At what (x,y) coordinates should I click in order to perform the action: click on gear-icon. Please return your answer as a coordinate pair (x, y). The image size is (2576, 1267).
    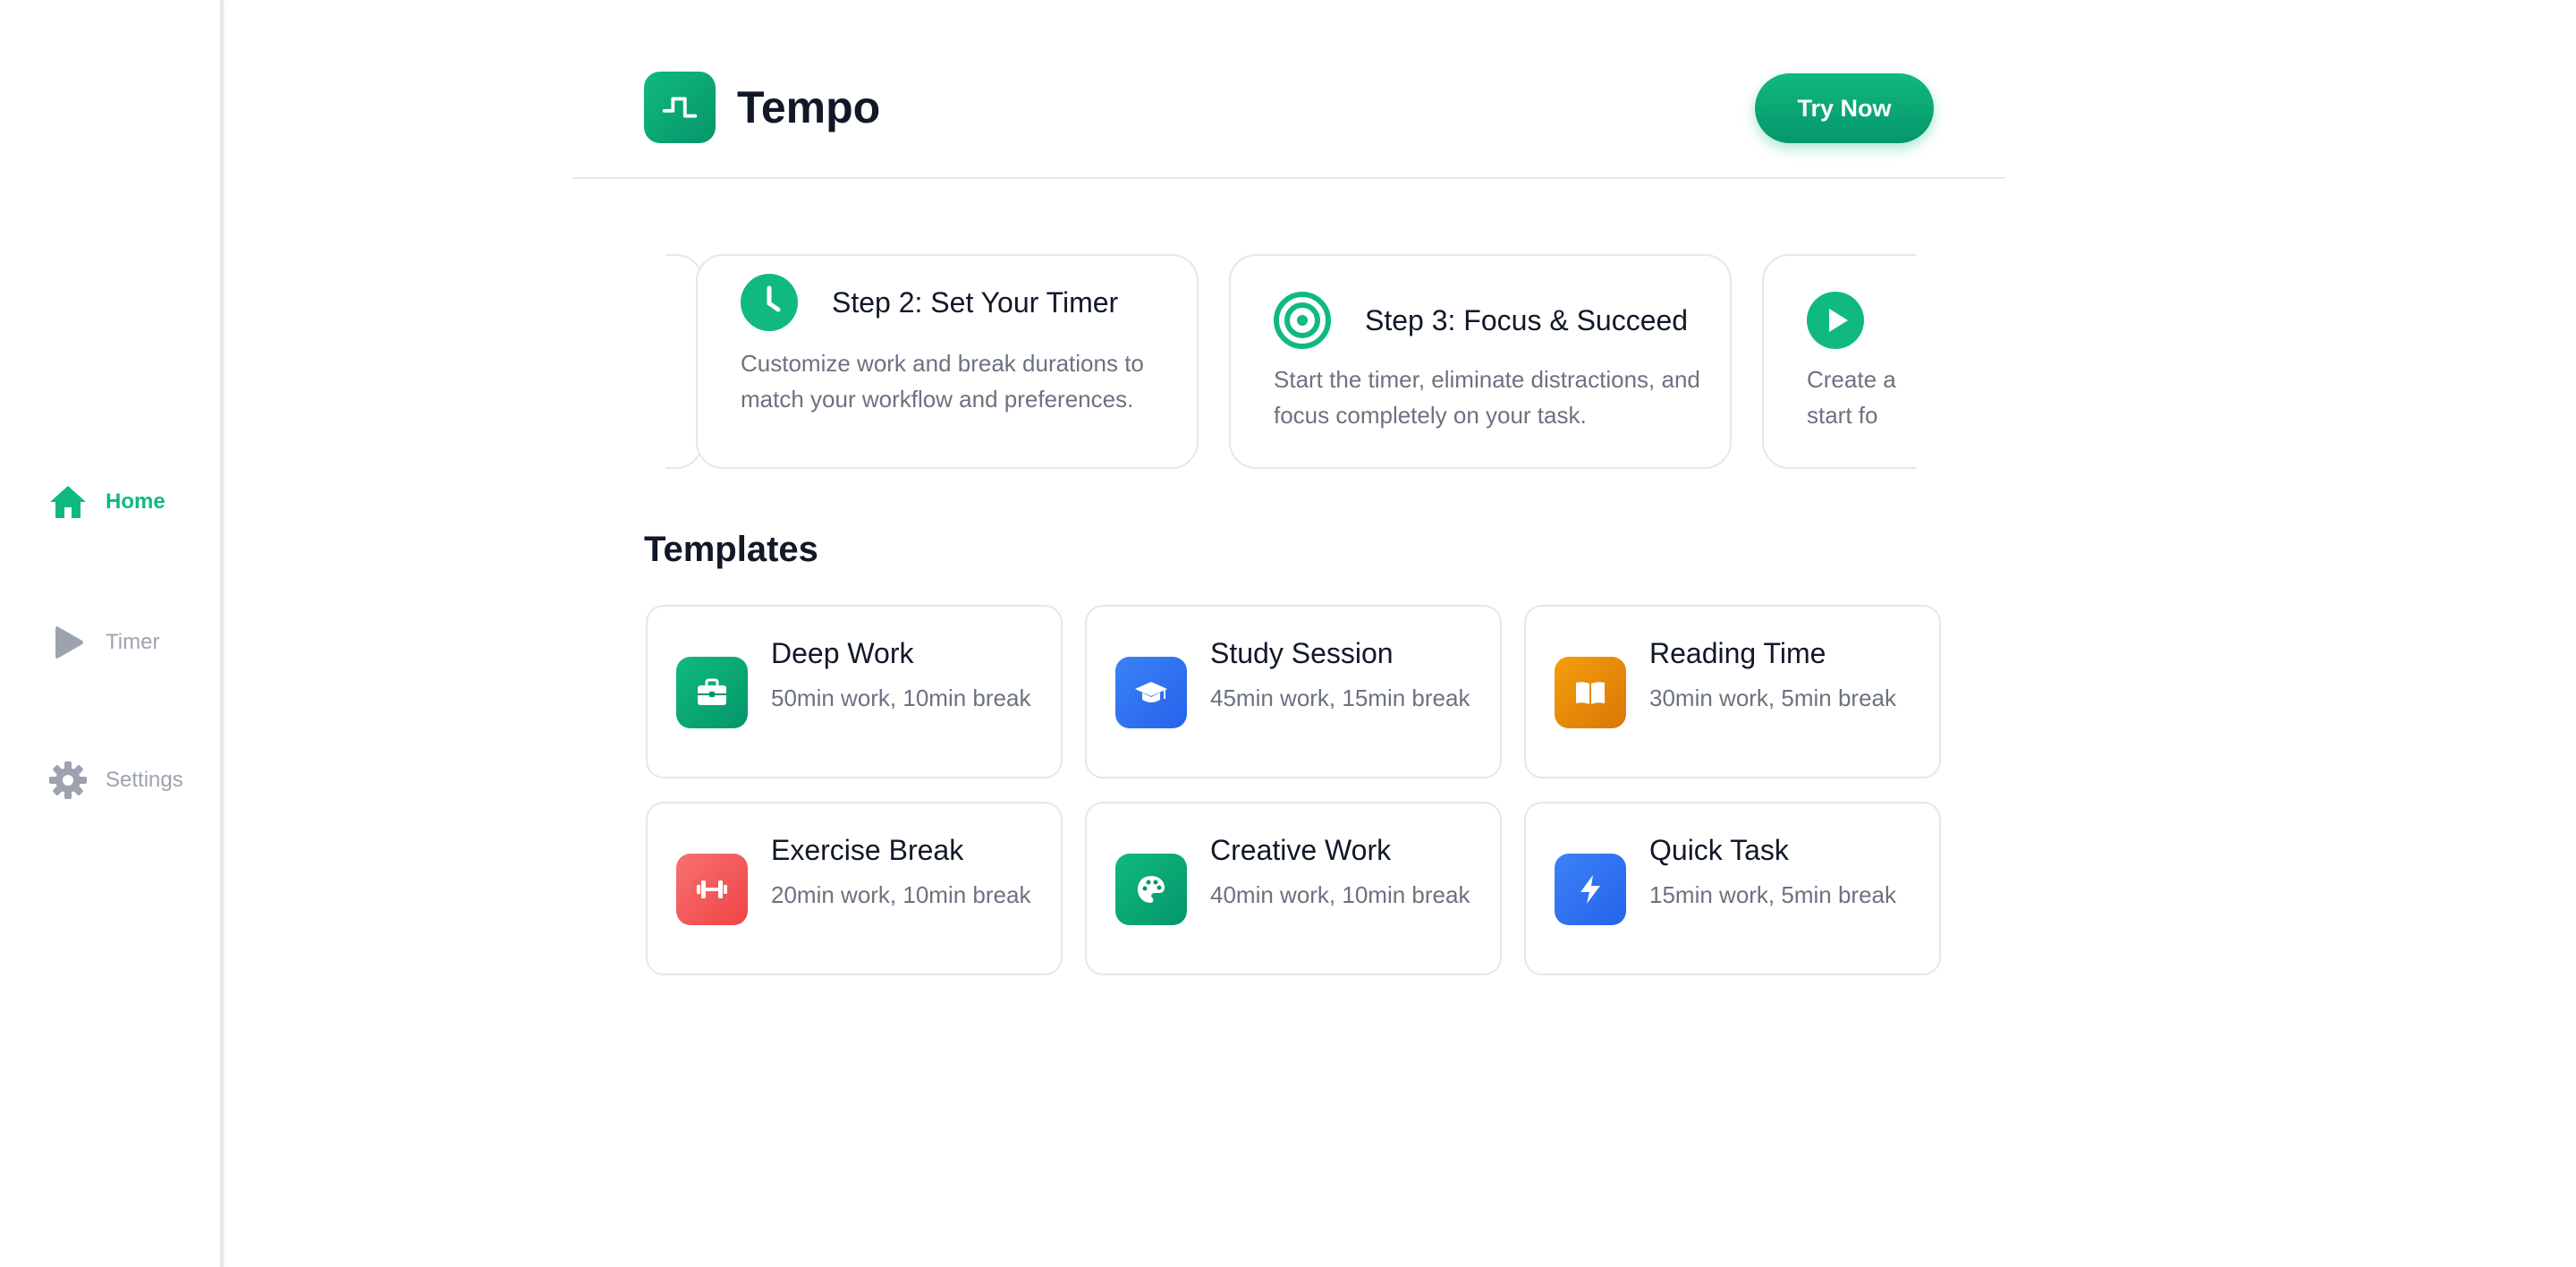
    Looking at the image, I should click on (68, 780).